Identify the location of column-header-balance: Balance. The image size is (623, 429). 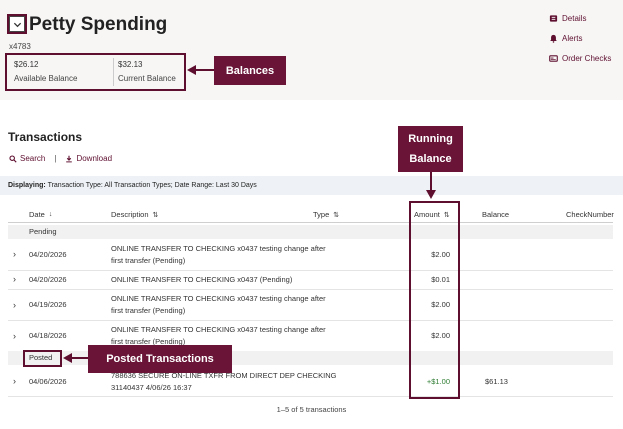
(495, 214).